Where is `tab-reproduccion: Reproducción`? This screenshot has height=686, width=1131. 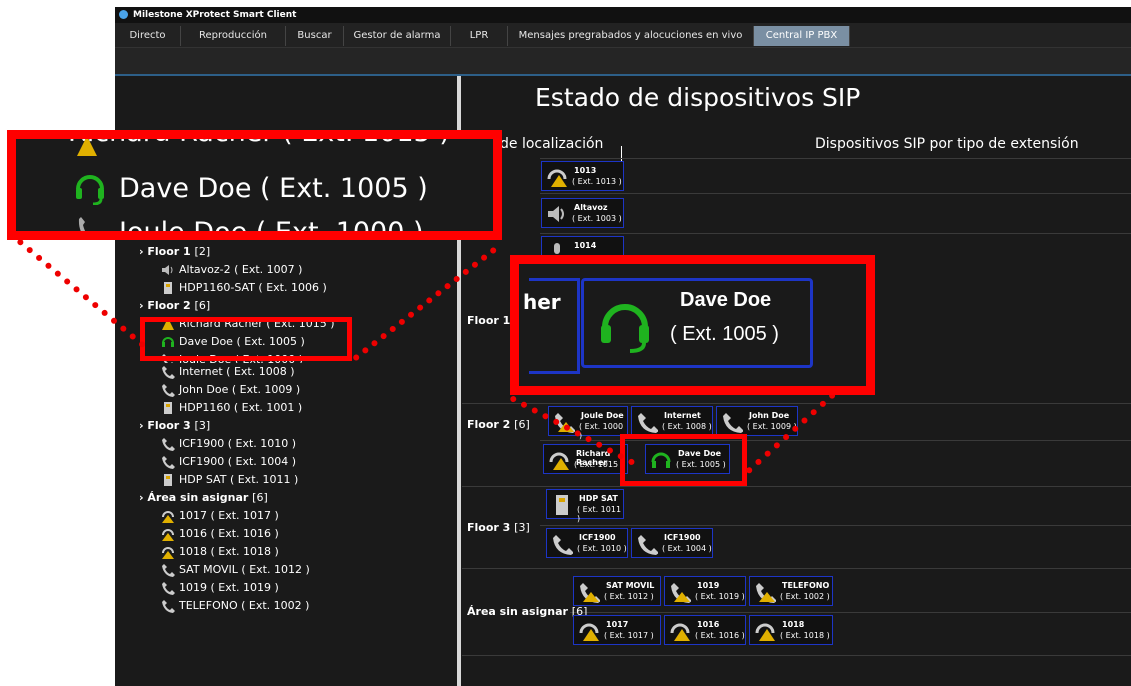
tab-reproduccion: Reproducción is located at coordinates (233, 36).